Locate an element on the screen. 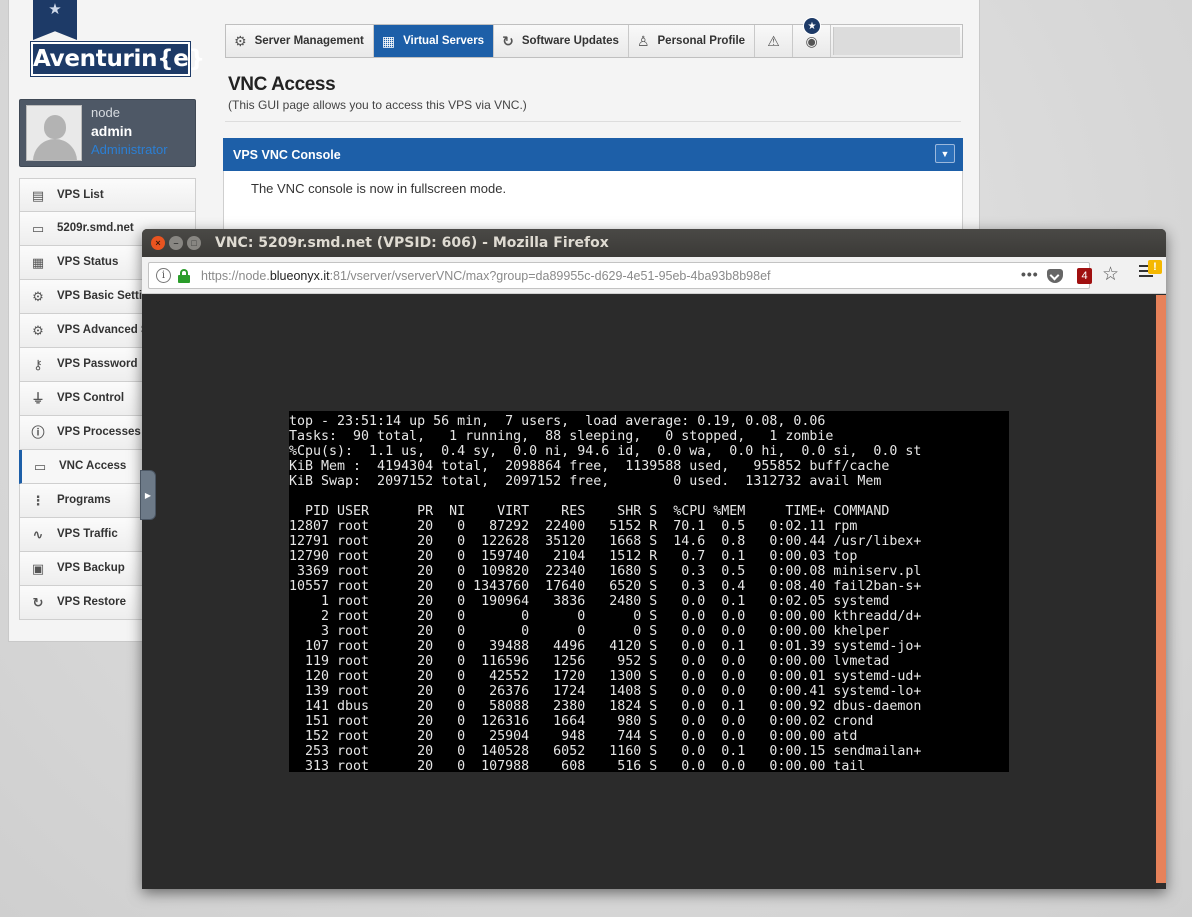  user-box: node admin Administrator is located at coordinates (107, 133).